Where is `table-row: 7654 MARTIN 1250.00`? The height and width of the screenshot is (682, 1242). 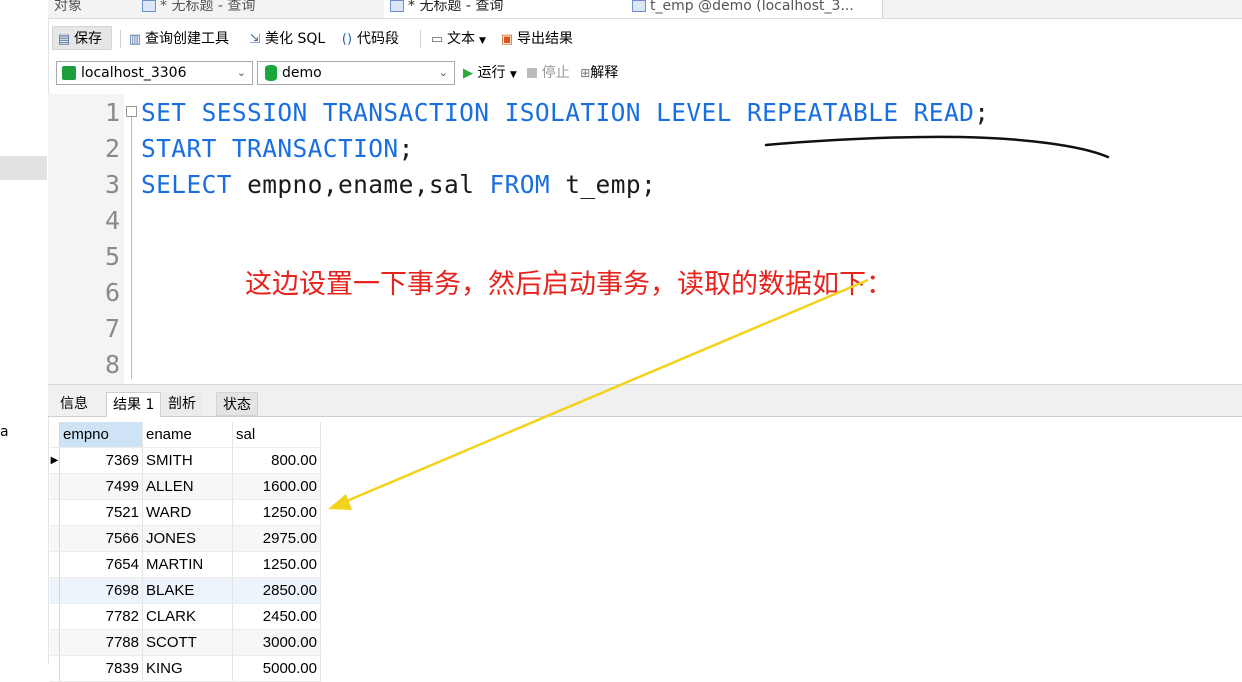
table-row: 7654 MARTIN 1250.00 is located at coordinates (185, 564).